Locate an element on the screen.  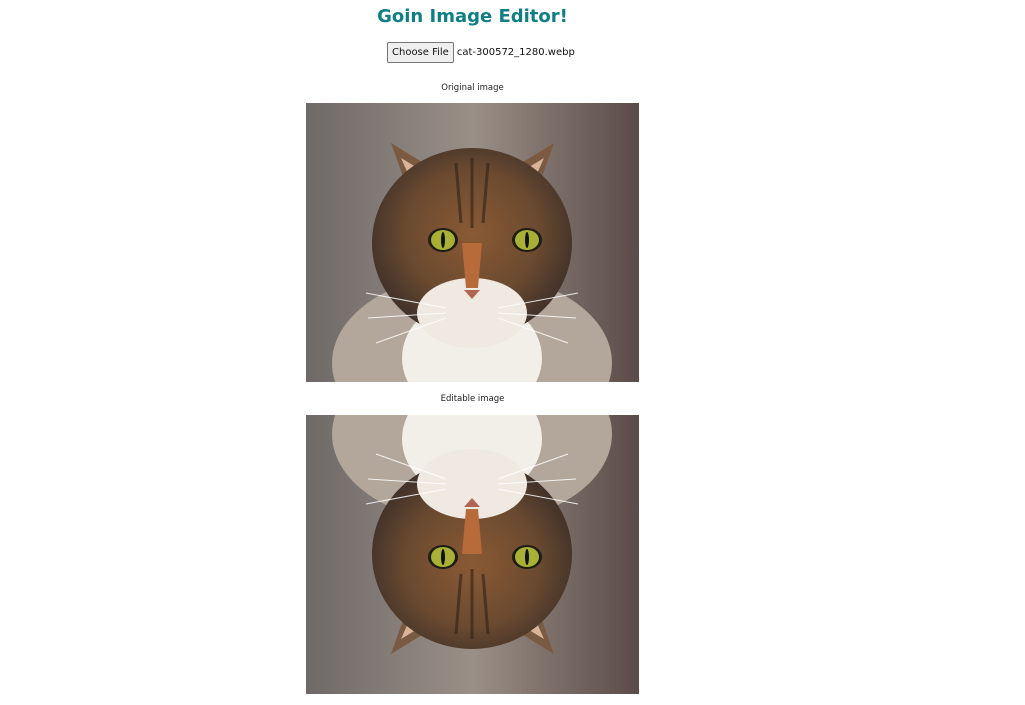
editable-image-caption: Editable image is located at coordinates (472, 399).